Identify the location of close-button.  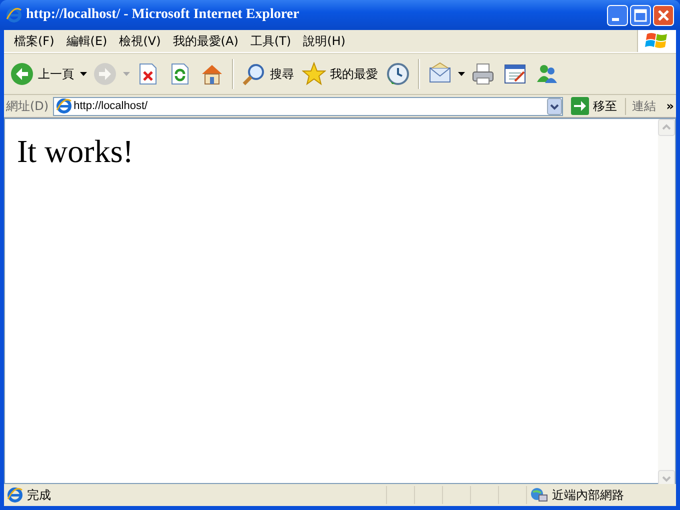
(663, 15).